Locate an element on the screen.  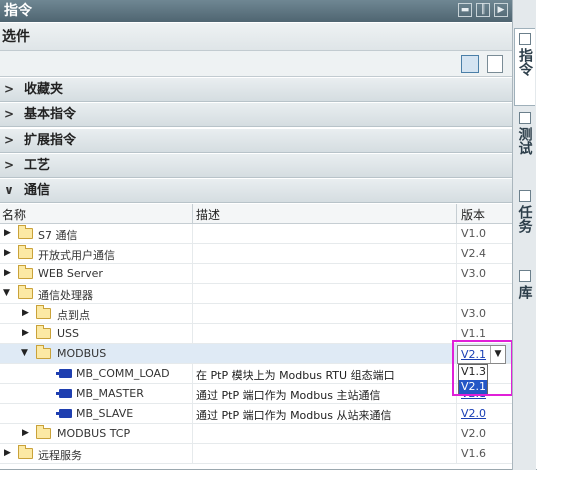
section-favorites: > 收藏夹 is located at coordinates (256, 90).